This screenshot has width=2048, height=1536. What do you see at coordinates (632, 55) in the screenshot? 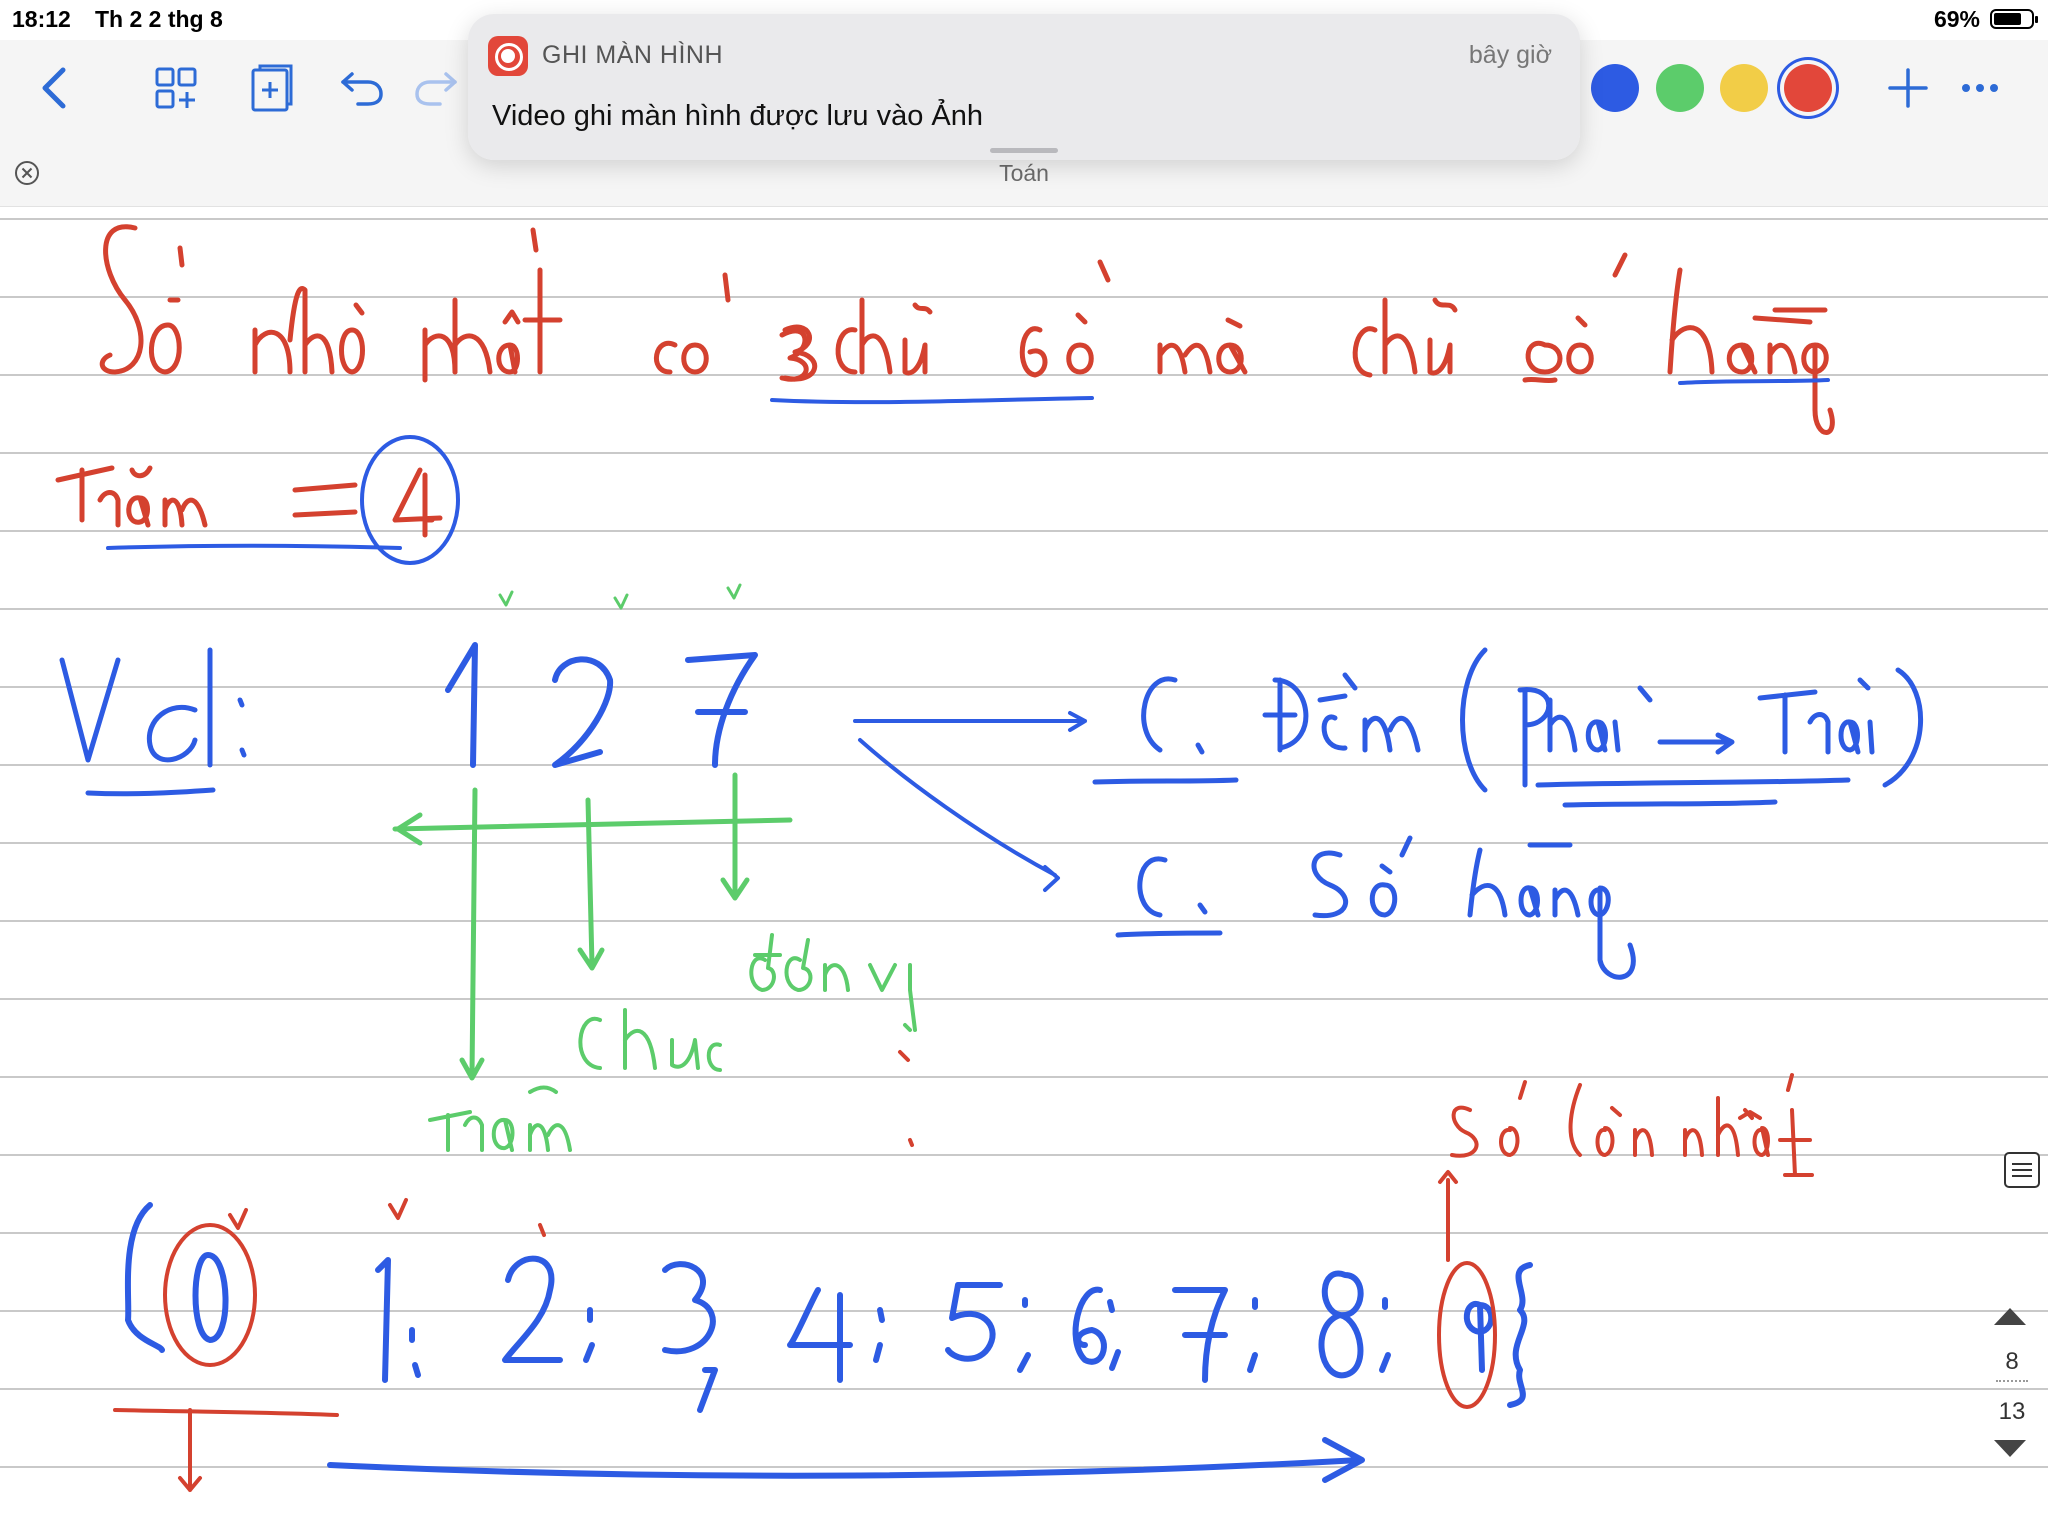
I see `notification-app-name: GHI MÀN HÌNH` at bounding box center [632, 55].